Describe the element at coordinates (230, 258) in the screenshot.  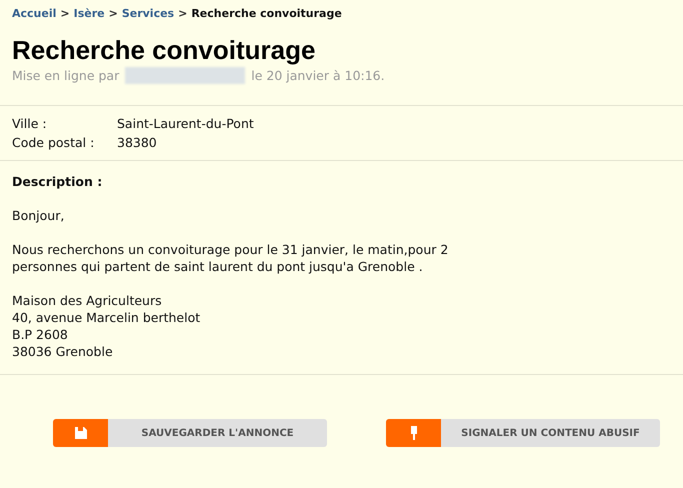
I see `description-paragraph: Nous recherchons un convoiturage pour le 31 janvier, le matin,pour 2 personnes qui partent de saint laurent du pont jusqu'a Grenoble .` at that location.